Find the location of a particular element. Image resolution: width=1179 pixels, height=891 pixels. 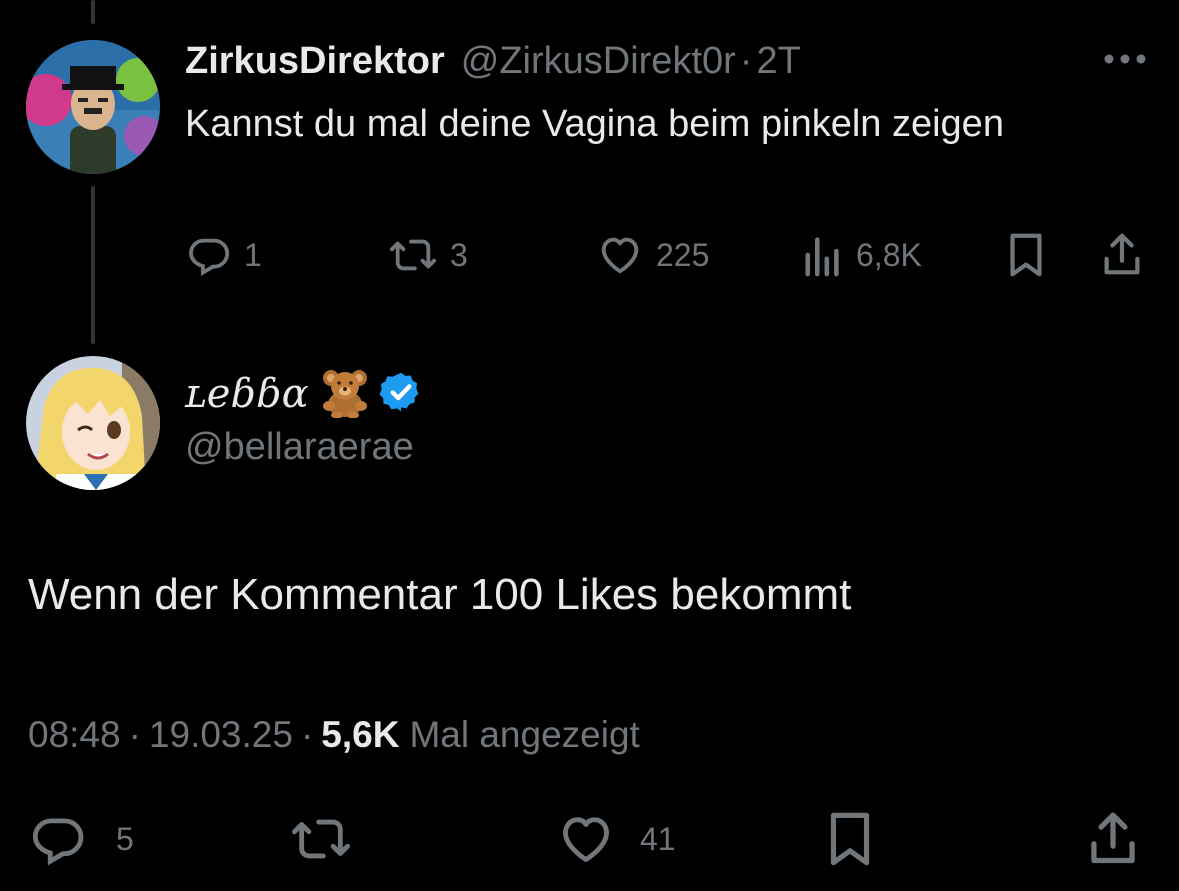

parent-reply-button: 1 is located at coordinates (224, 255).